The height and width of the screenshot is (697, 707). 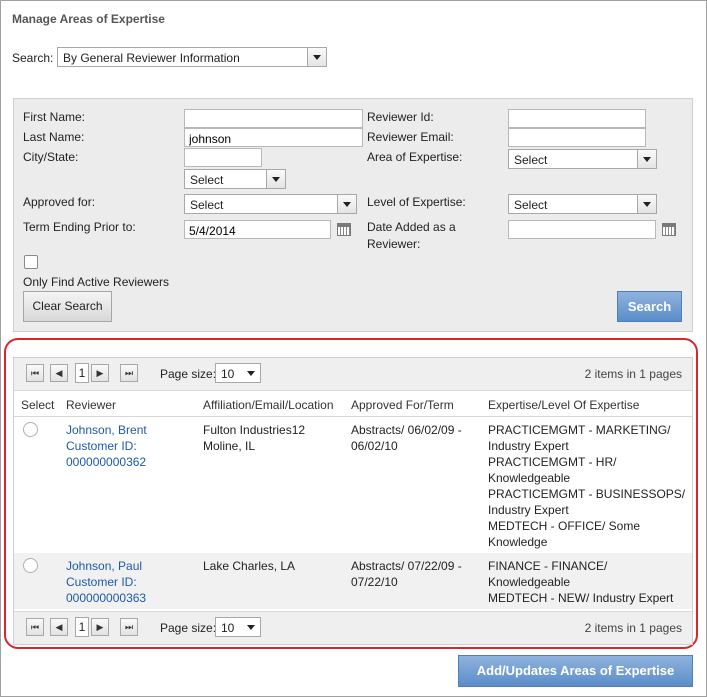 I want to click on active-reviewers-label: Only Find Active Reviewers, so click(x=96, y=282).